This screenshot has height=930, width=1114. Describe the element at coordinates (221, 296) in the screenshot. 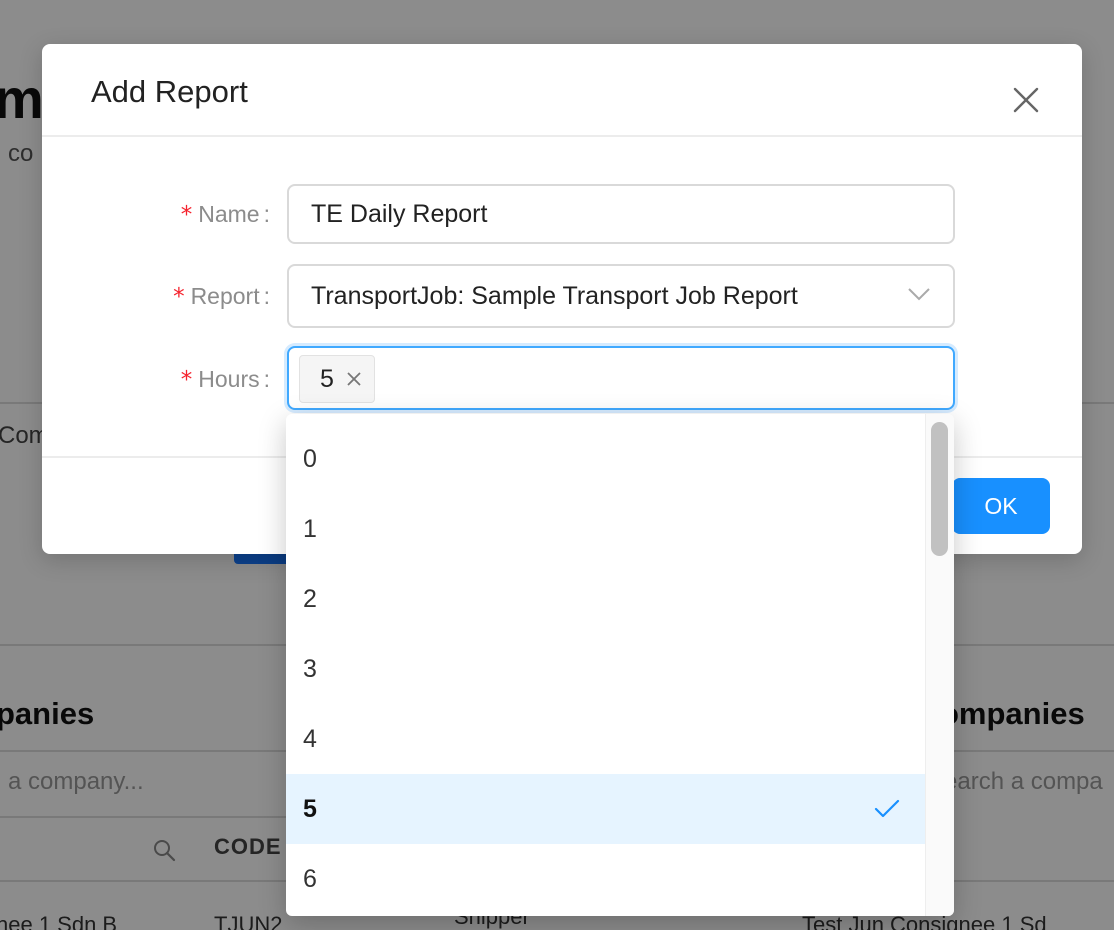

I see `report-label: * Report:` at that location.